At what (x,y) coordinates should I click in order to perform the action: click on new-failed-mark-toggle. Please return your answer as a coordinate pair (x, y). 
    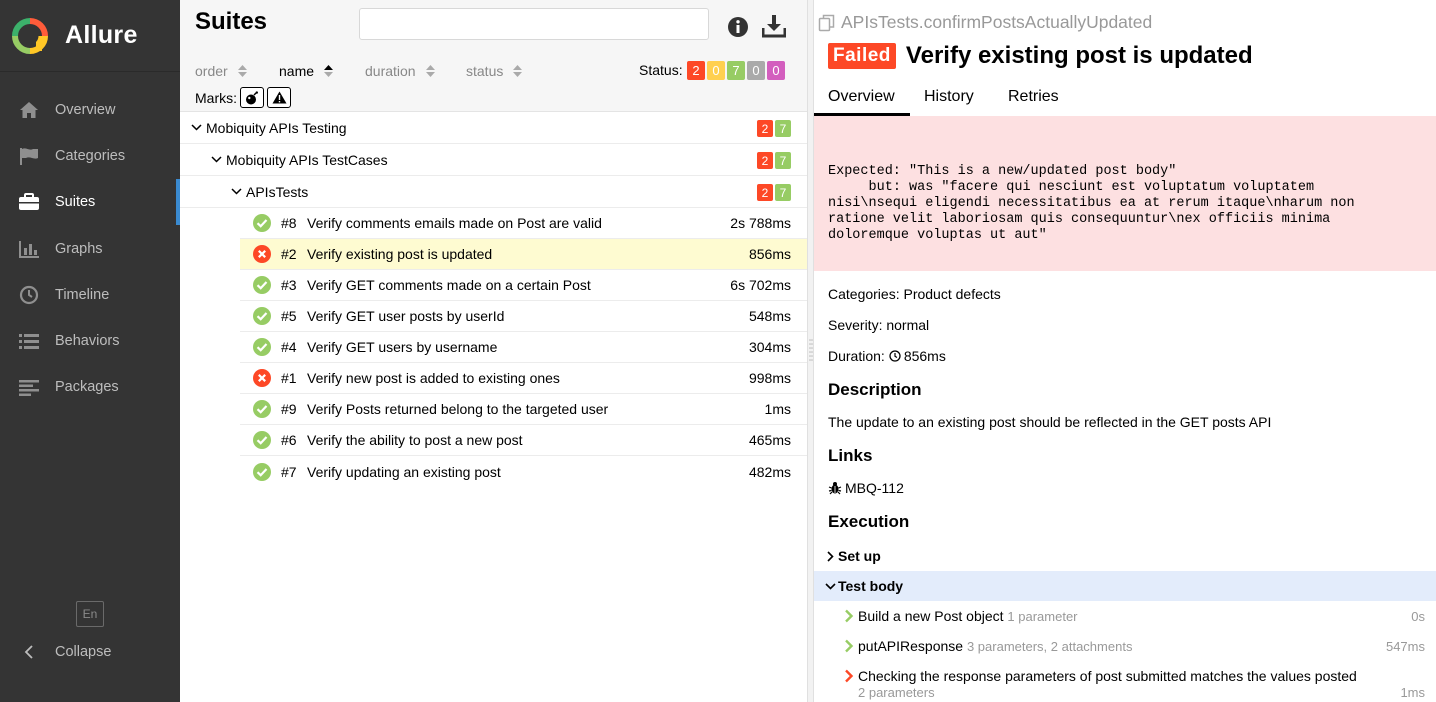
    Looking at the image, I should click on (279, 97).